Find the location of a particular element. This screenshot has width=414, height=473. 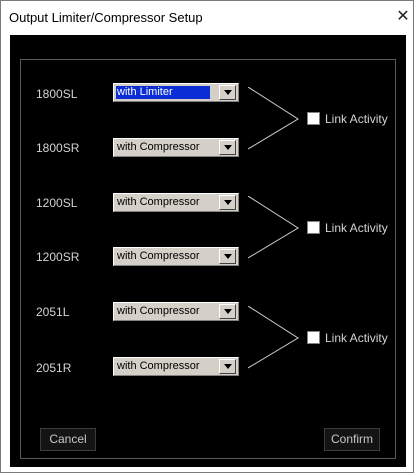

mode-select-value: with Limiter is located at coordinates (163, 92).